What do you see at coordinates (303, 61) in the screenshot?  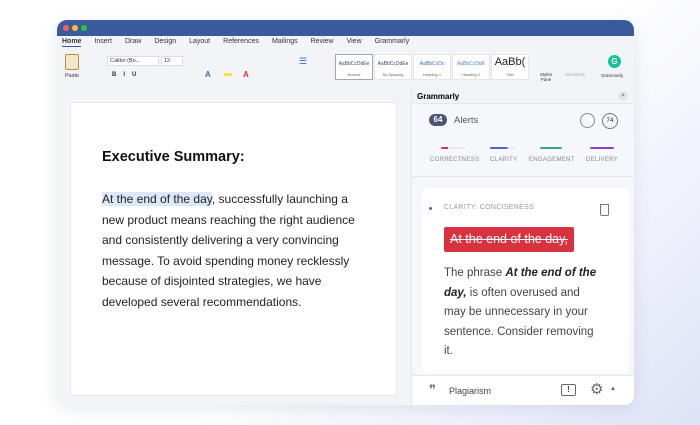 I see `bullets-icon: ☰` at bounding box center [303, 61].